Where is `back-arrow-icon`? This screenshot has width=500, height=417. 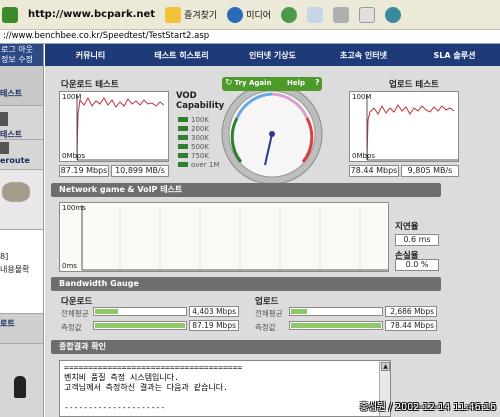 back-arrow-icon is located at coordinates (10, 14).